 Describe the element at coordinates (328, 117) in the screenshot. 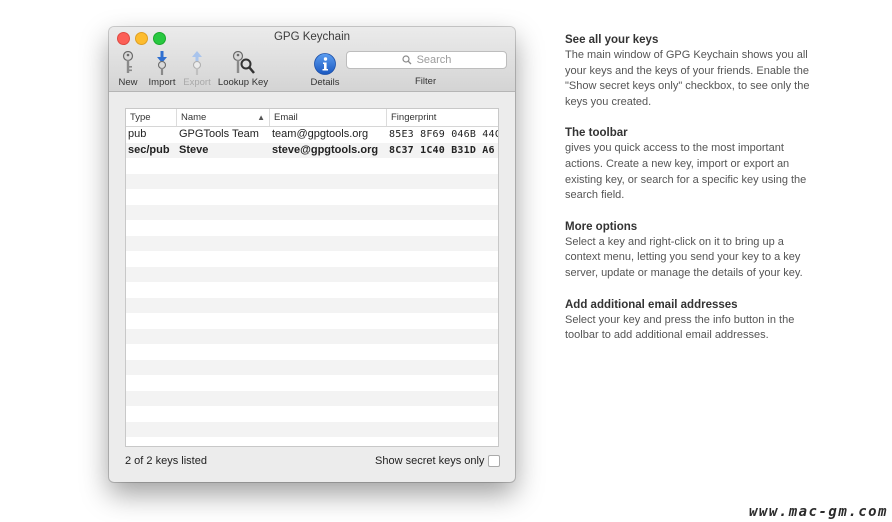

I see `column-header-email: Email` at that location.